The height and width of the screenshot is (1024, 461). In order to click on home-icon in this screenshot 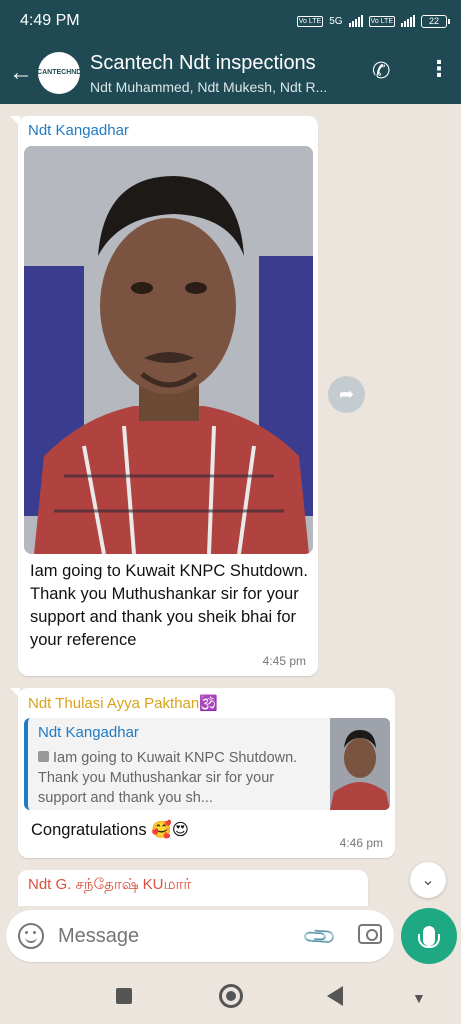, I will do `click(231, 996)`.